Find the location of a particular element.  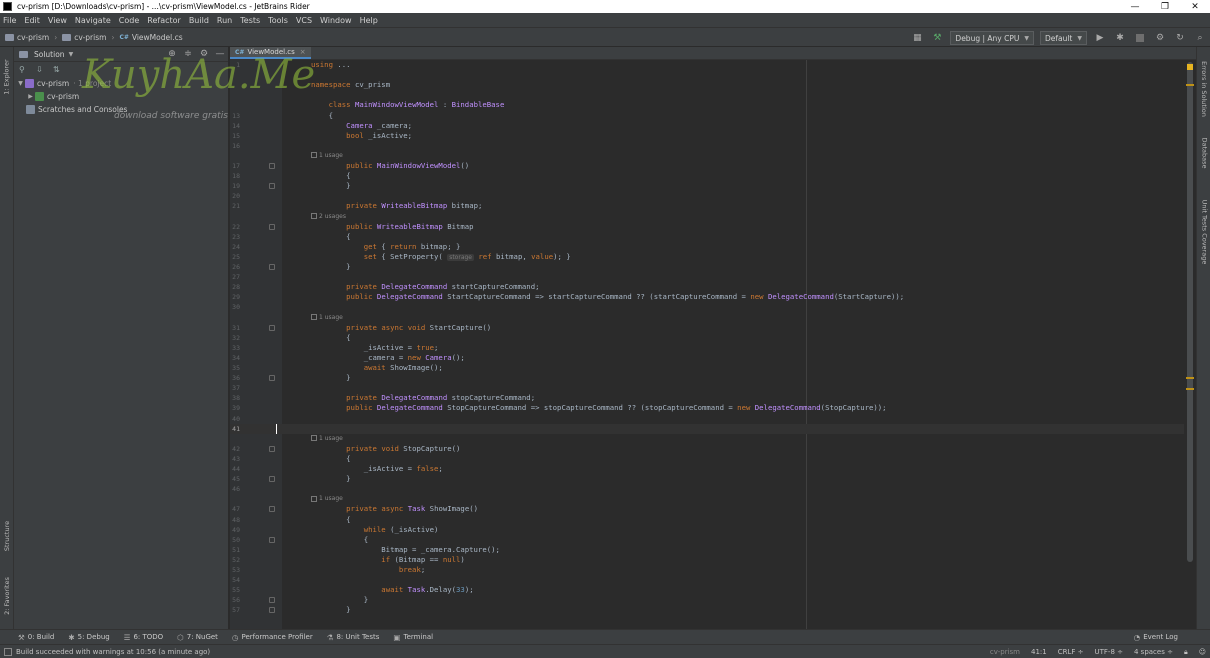

code-line: 17 public MainWindowViewModel() is located at coordinates (711, 166).